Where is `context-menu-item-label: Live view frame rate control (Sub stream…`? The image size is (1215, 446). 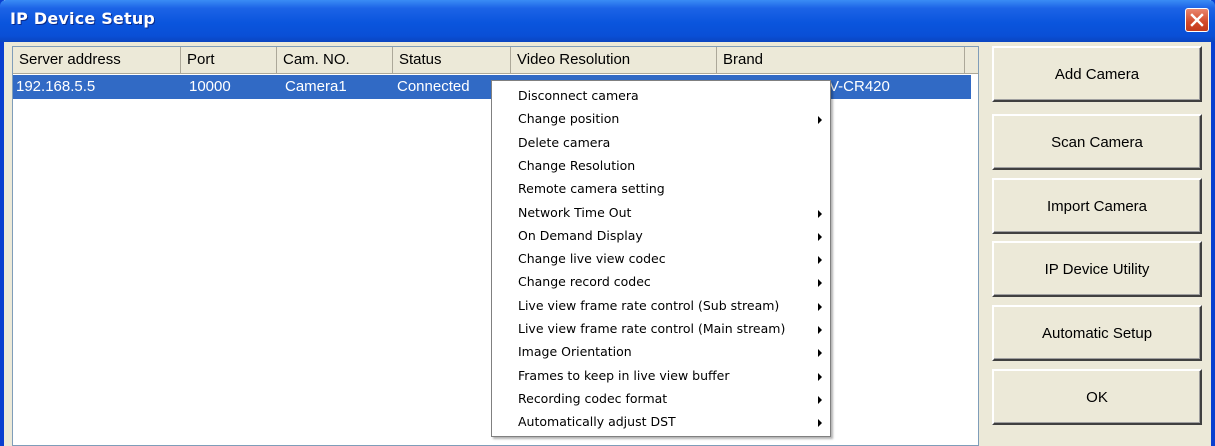 context-menu-item-label: Live view frame rate control (Sub stream… is located at coordinates (649, 305).